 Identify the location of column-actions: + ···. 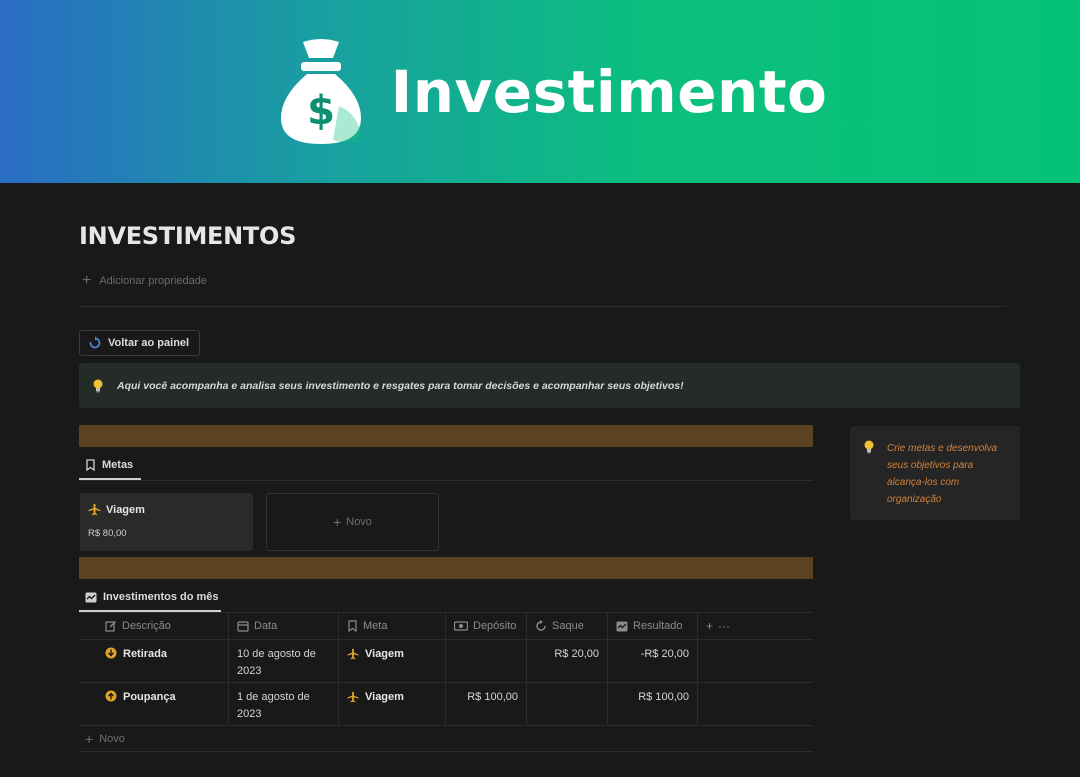
(755, 626).